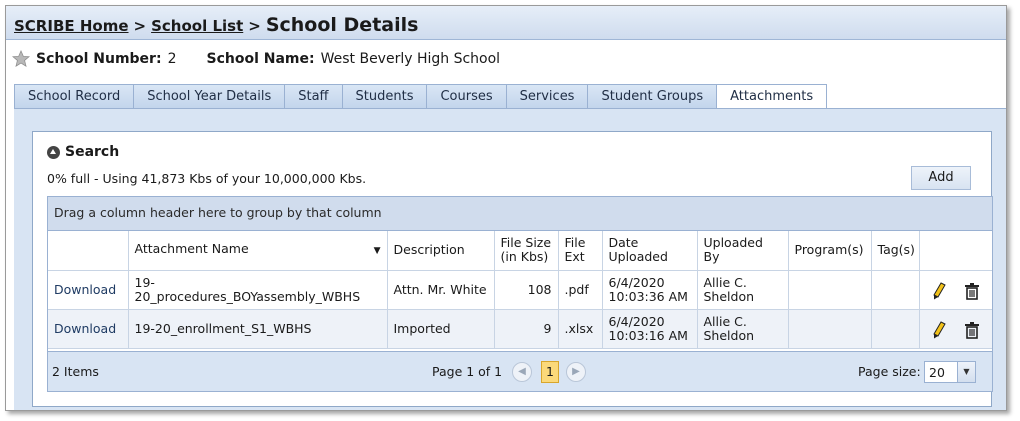 Image resolution: width=1020 pixels, height=421 pixels. What do you see at coordinates (441, 290) in the screenshot?
I see `description-cell: Attn. Mr. White` at bounding box center [441, 290].